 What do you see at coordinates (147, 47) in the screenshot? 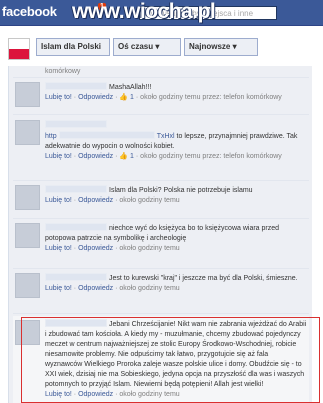
I see `timeline-dropdown: Oś czasu ▾` at bounding box center [147, 47].